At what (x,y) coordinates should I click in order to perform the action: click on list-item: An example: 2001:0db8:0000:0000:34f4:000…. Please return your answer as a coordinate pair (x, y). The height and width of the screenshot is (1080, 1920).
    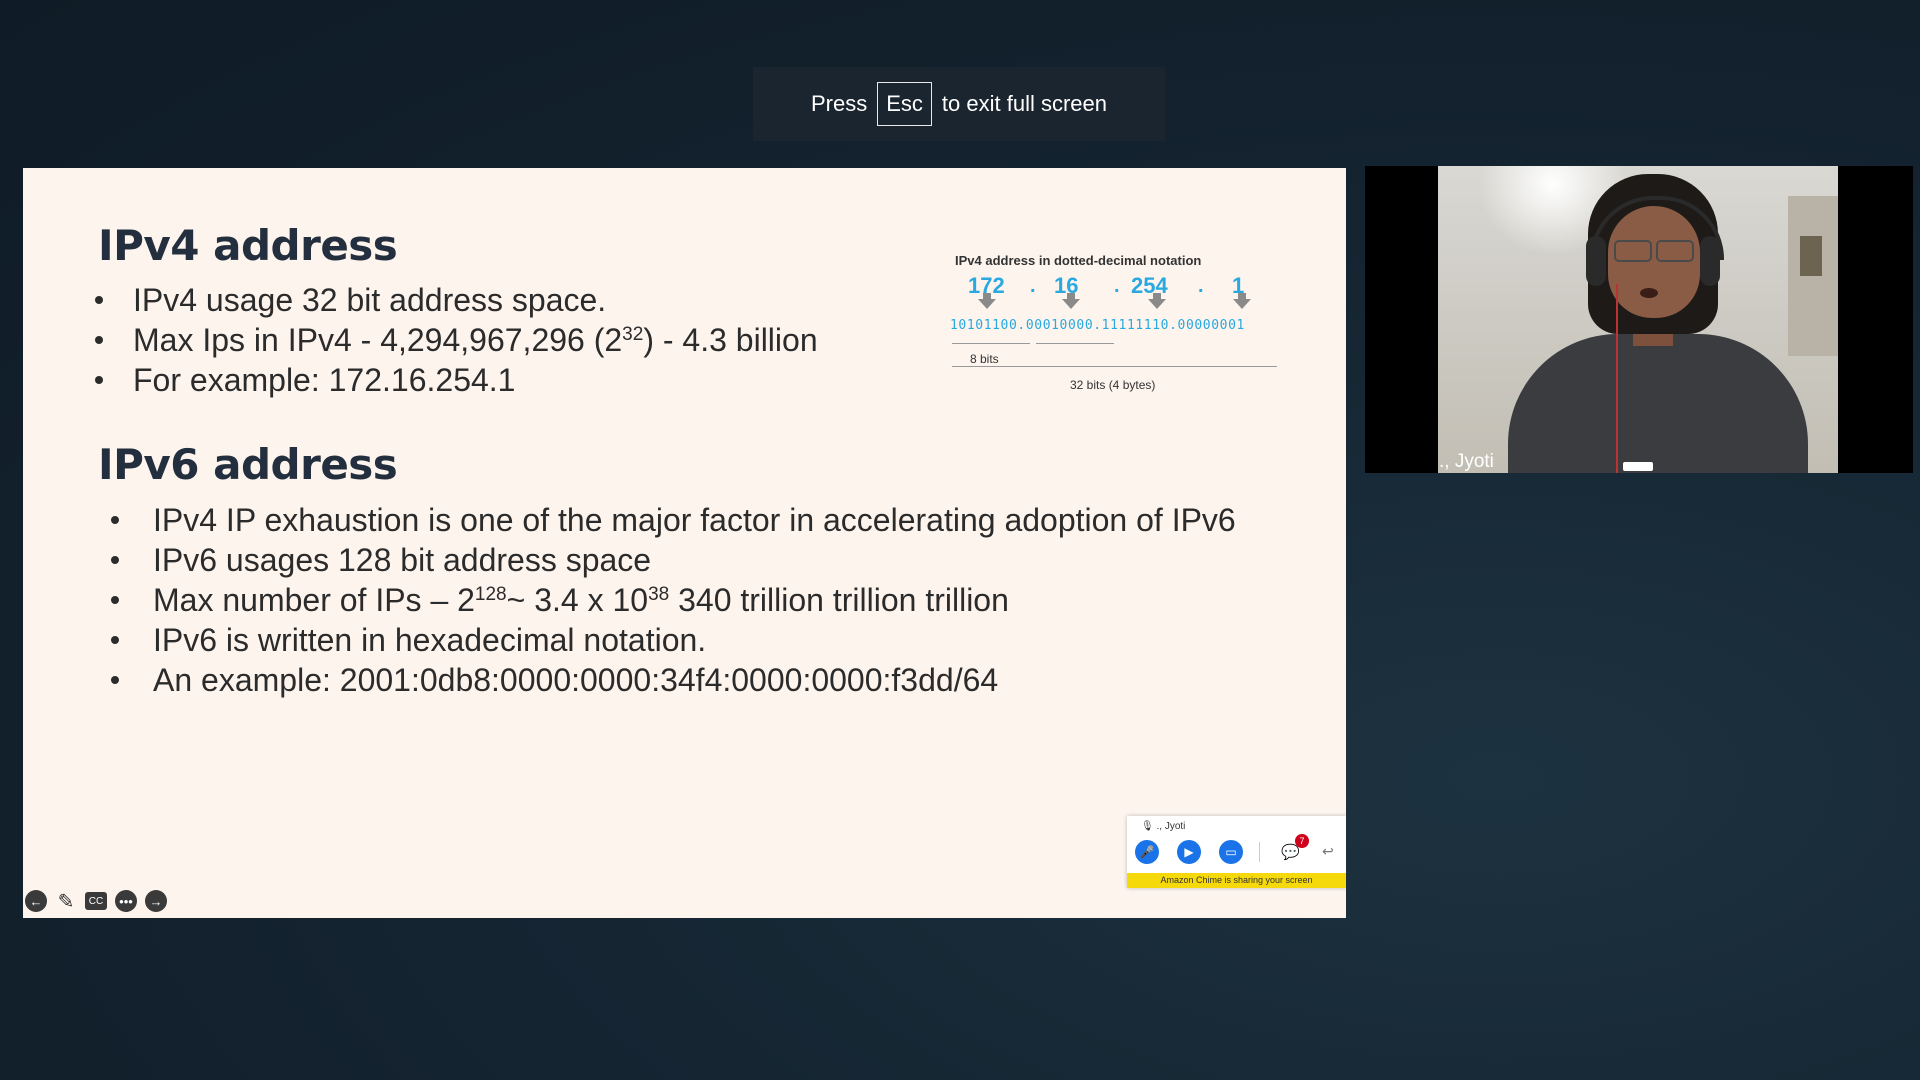
    Looking at the image, I should click on (686, 680).